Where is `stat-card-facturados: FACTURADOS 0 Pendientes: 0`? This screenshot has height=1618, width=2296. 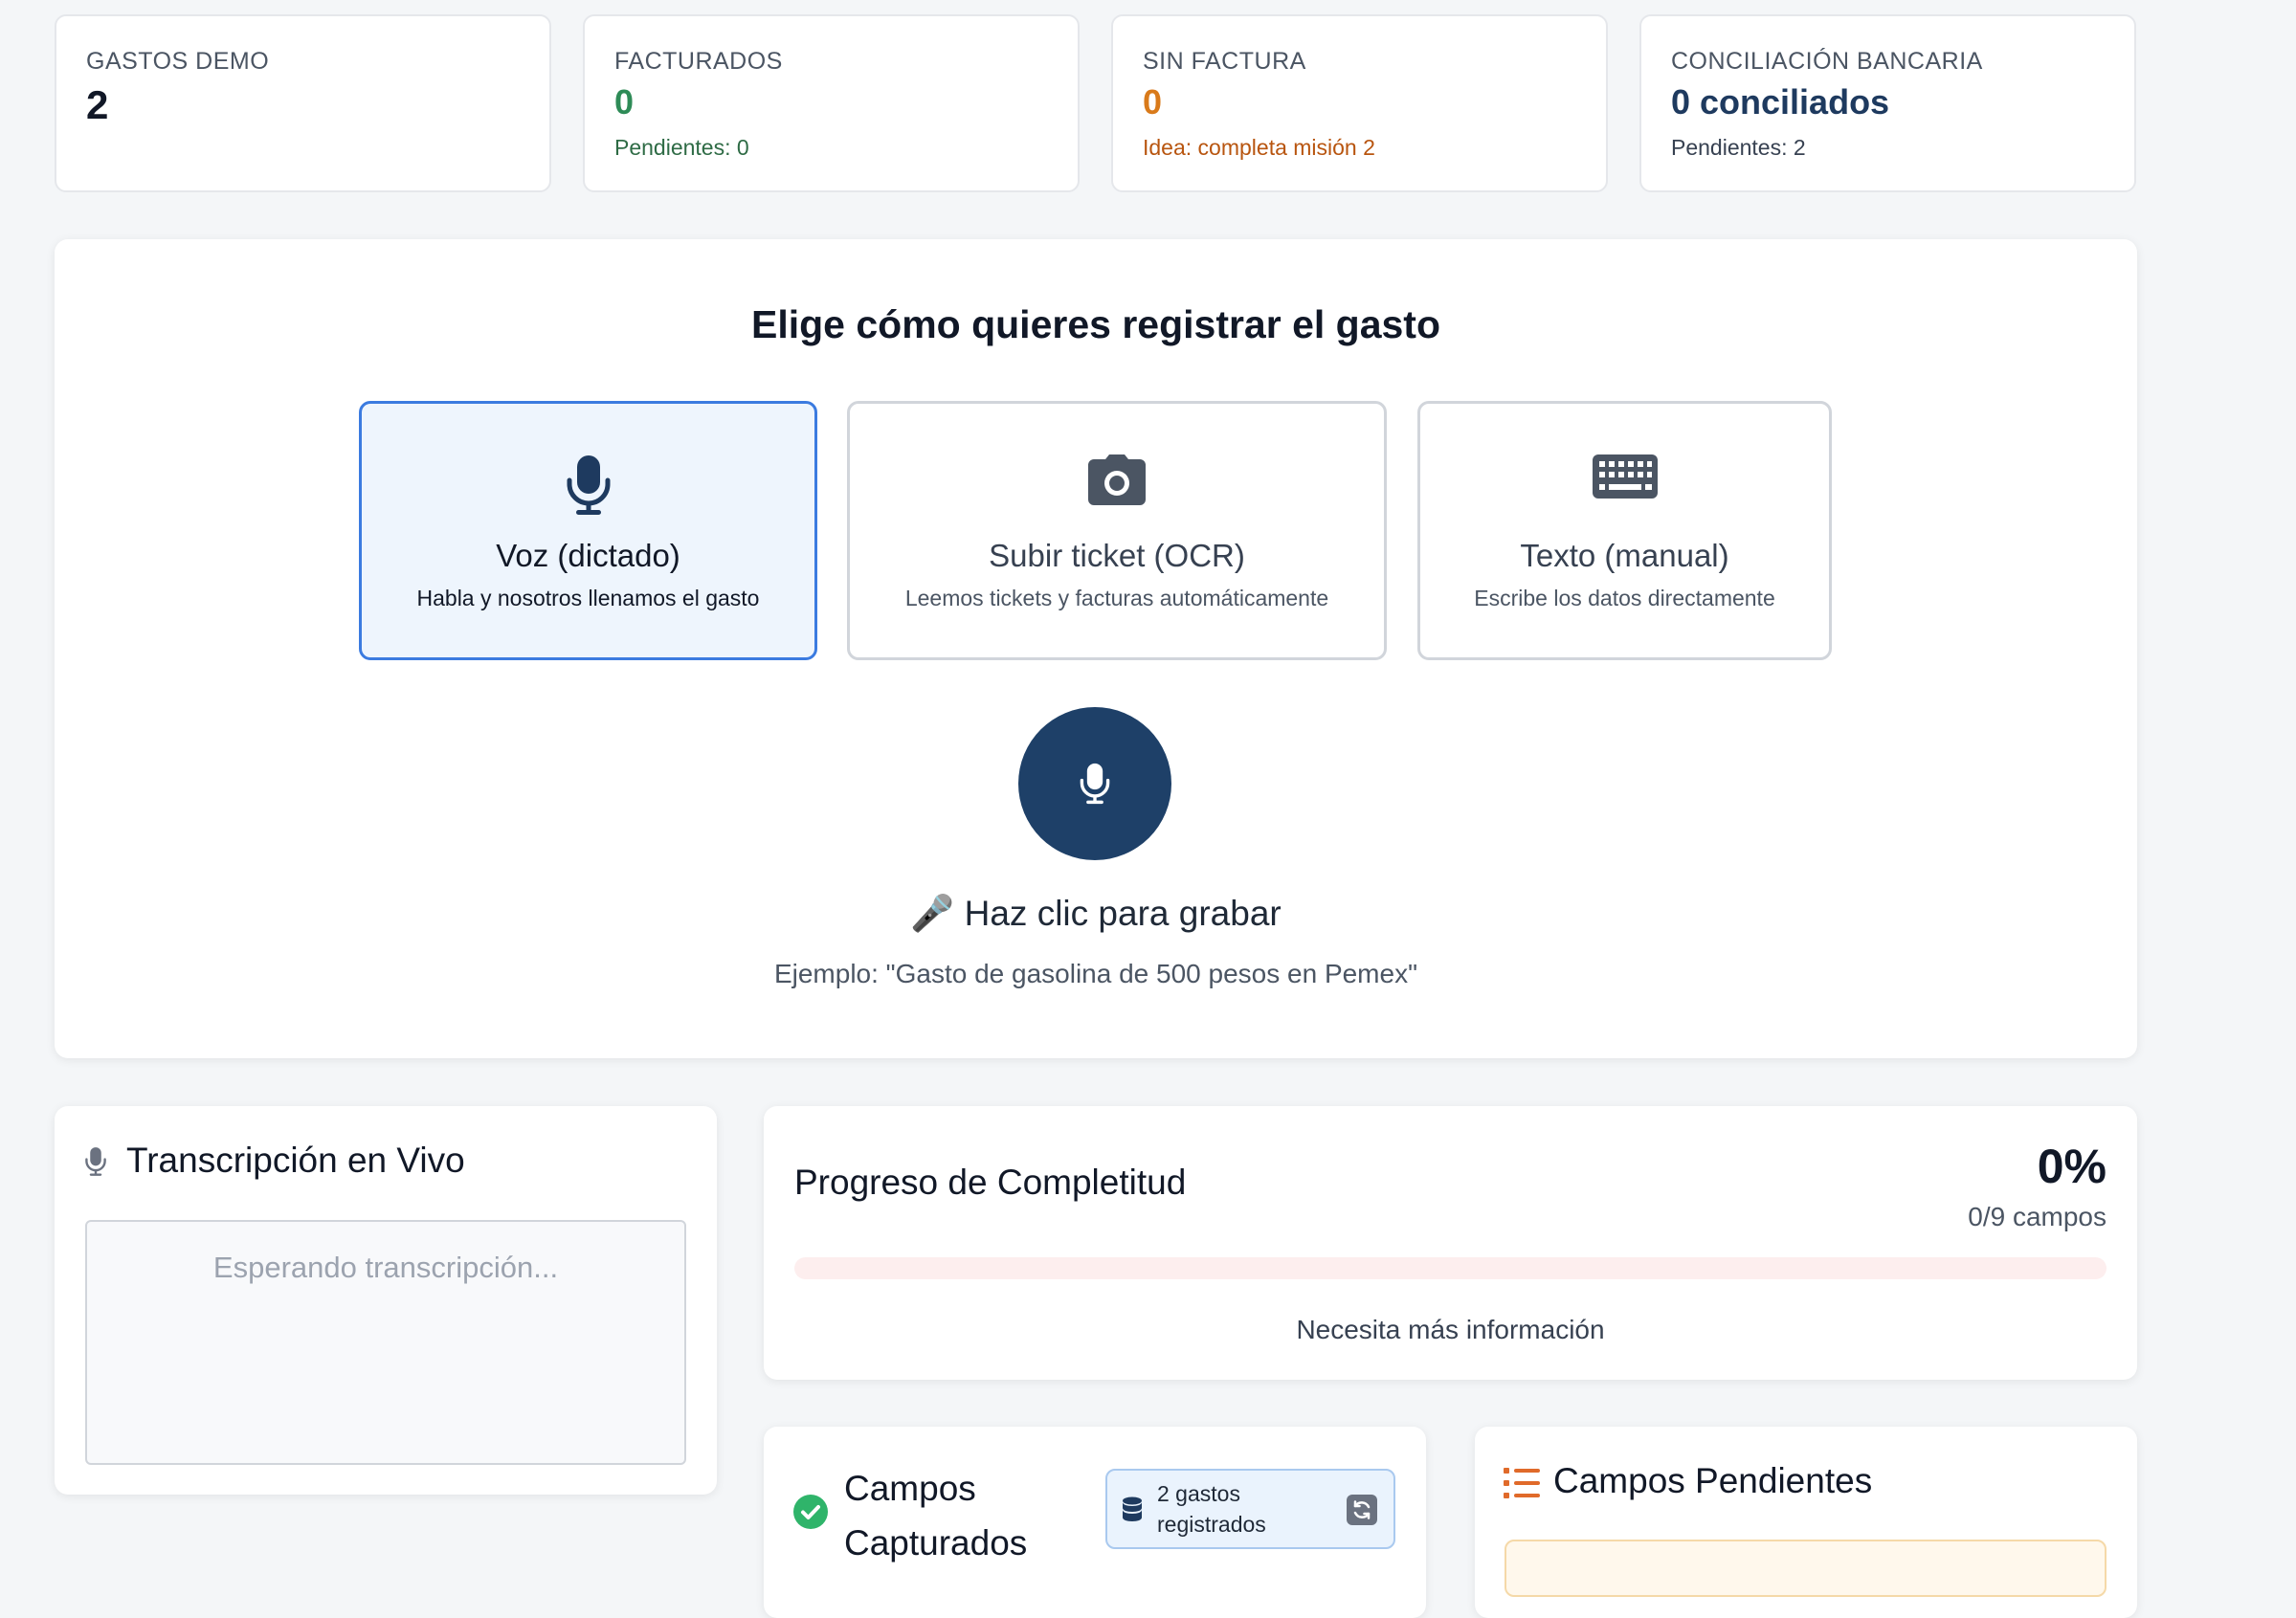
stat-card-facturados: FACTURADOS 0 Pendientes: 0 is located at coordinates (831, 103).